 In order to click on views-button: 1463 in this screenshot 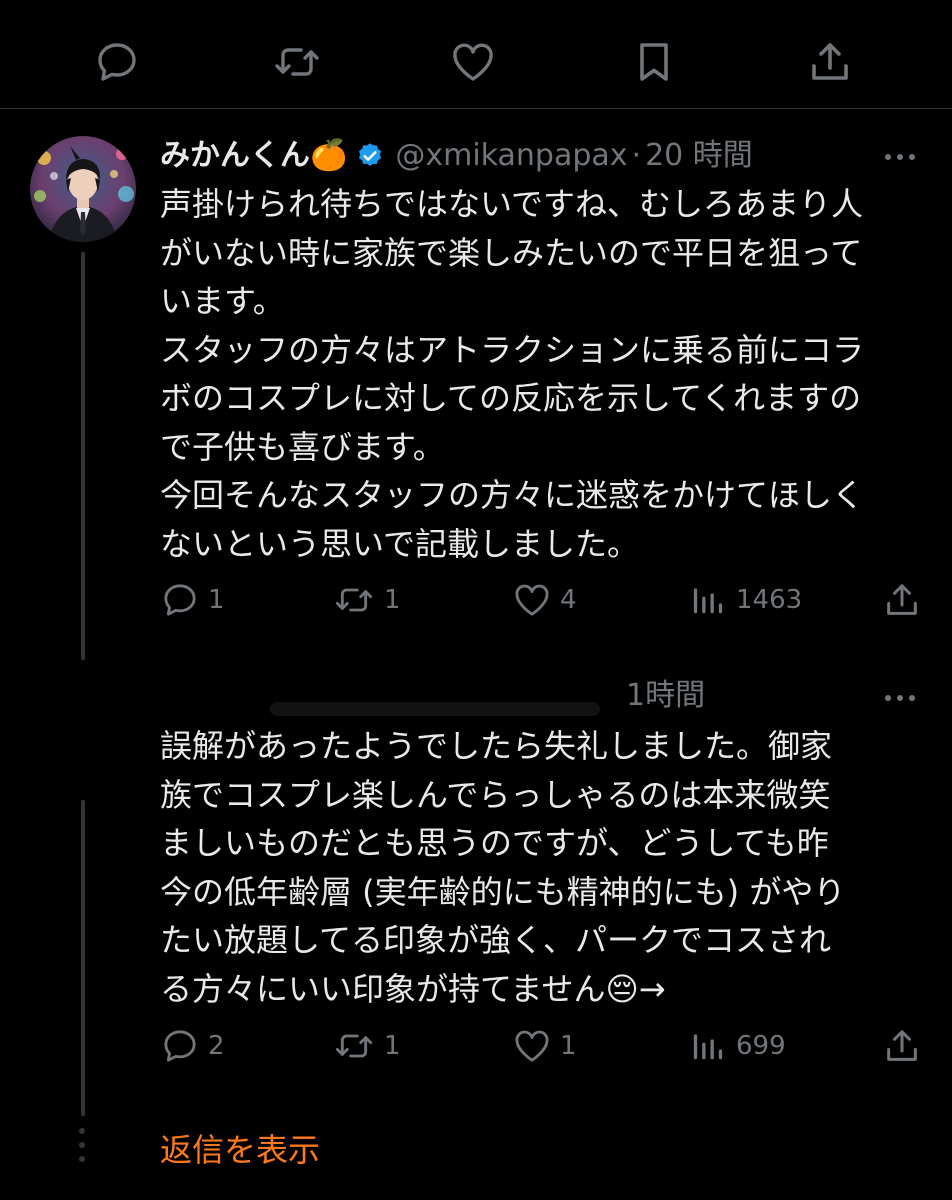, I will do `click(745, 600)`.